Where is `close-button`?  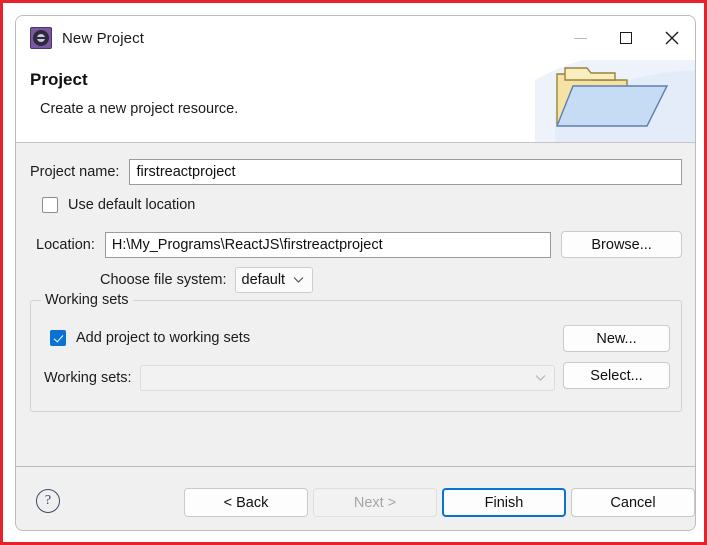 close-button is located at coordinates (672, 38).